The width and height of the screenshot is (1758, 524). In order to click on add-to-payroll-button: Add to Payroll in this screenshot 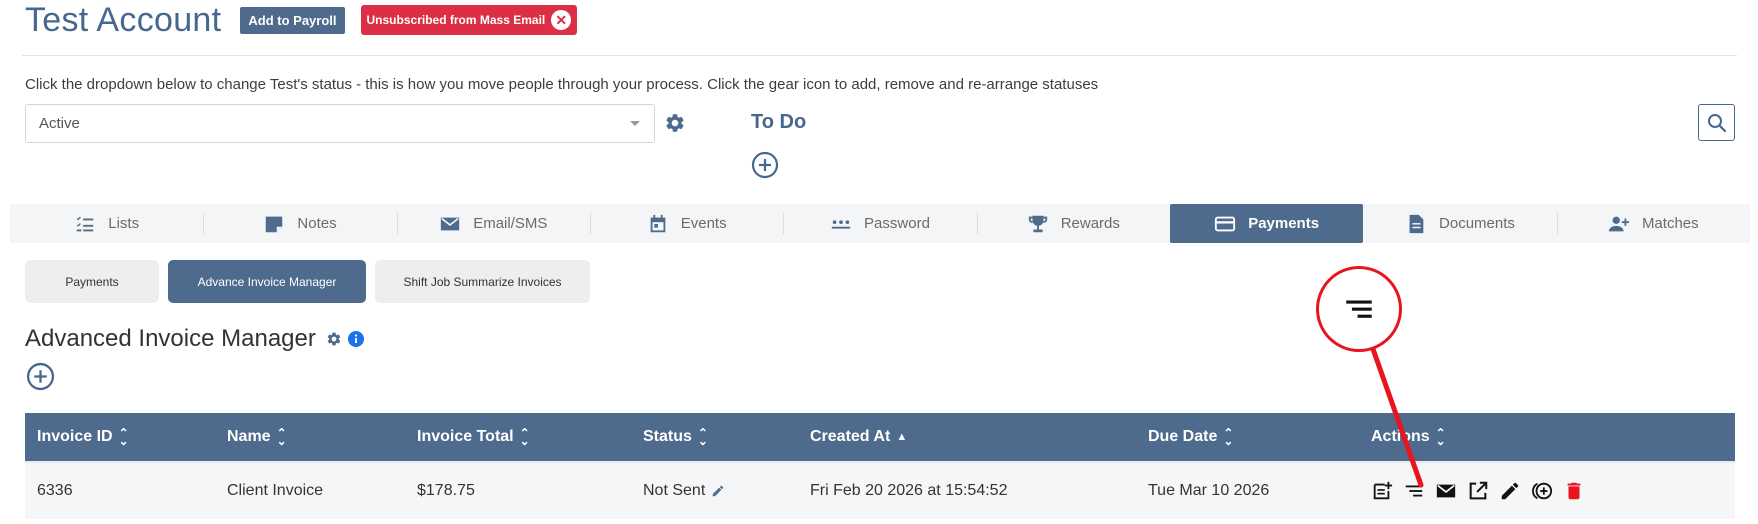, I will do `click(292, 20)`.